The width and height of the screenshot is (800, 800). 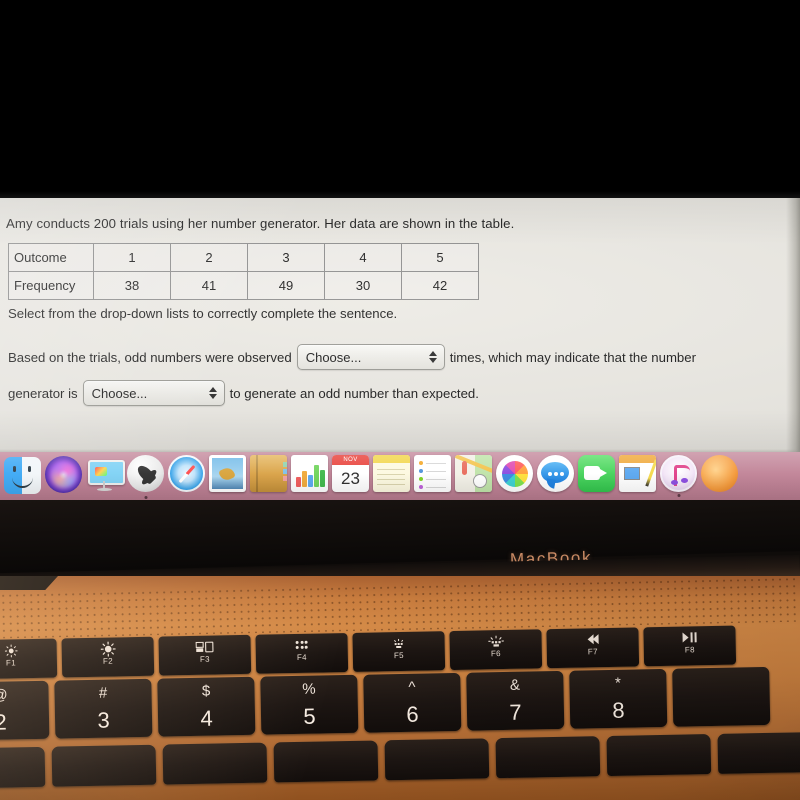 I want to click on finder-icon, so click(x=22, y=475).